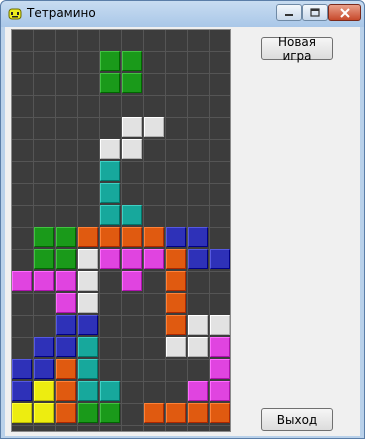 This screenshot has height=439, width=365. I want to click on minimize-button, so click(289, 12).